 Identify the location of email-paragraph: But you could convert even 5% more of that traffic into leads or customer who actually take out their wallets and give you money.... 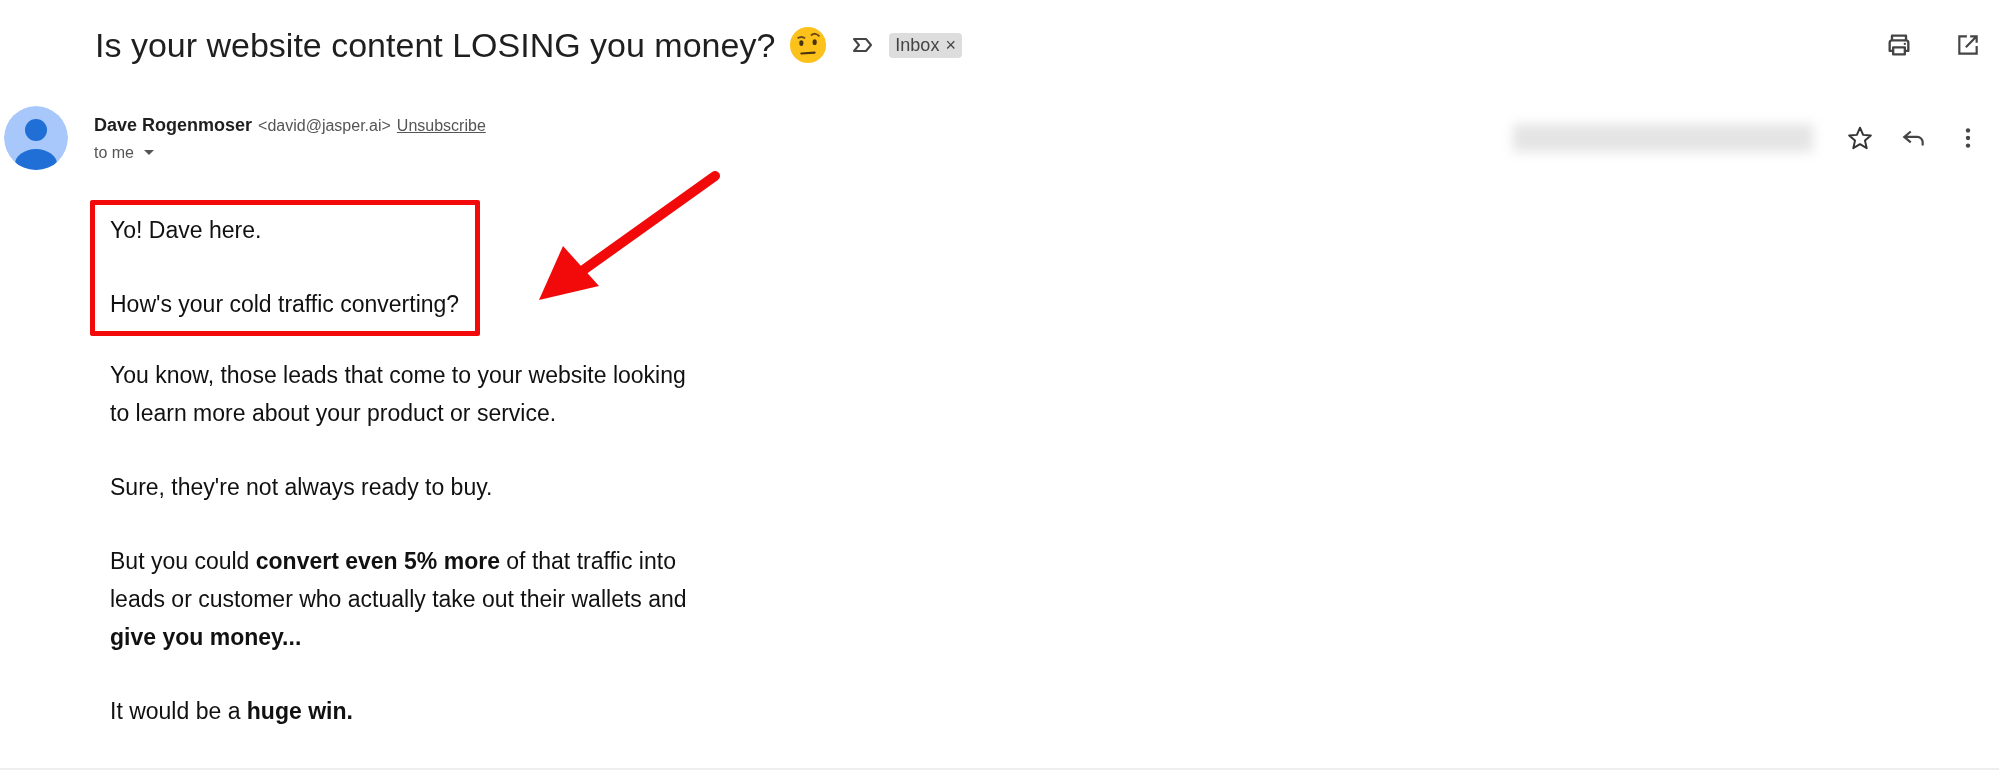
(399, 599).